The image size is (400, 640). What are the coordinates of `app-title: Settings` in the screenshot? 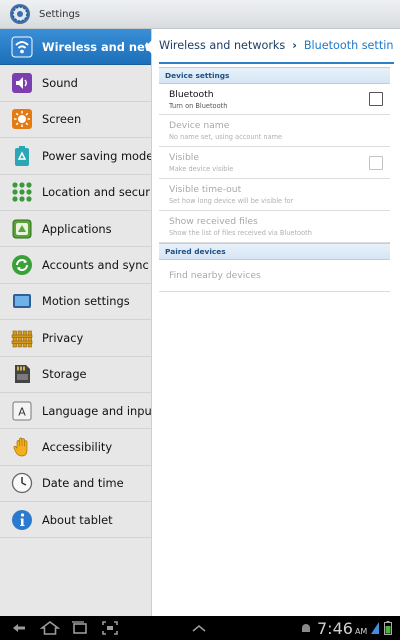 It's located at (60, 14).